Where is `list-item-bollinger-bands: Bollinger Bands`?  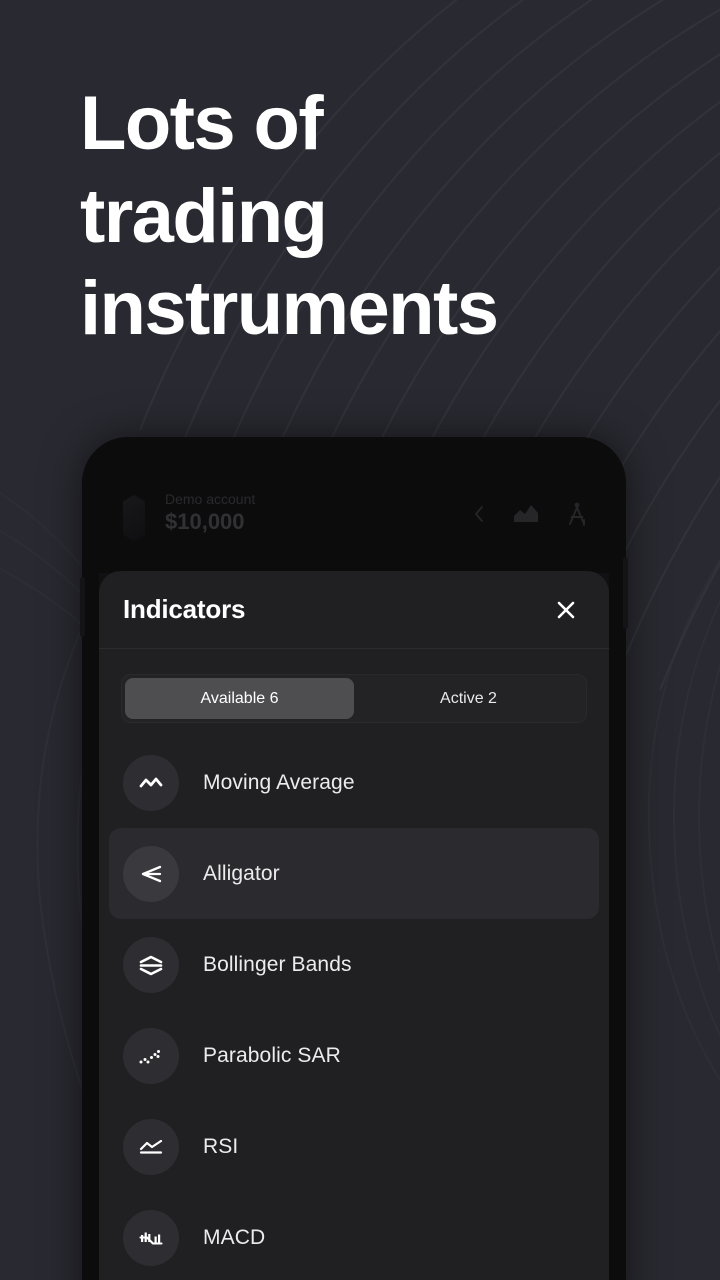 list-item-bollinger-bands: Bollinger Bands is located at coordinates (354, 964).